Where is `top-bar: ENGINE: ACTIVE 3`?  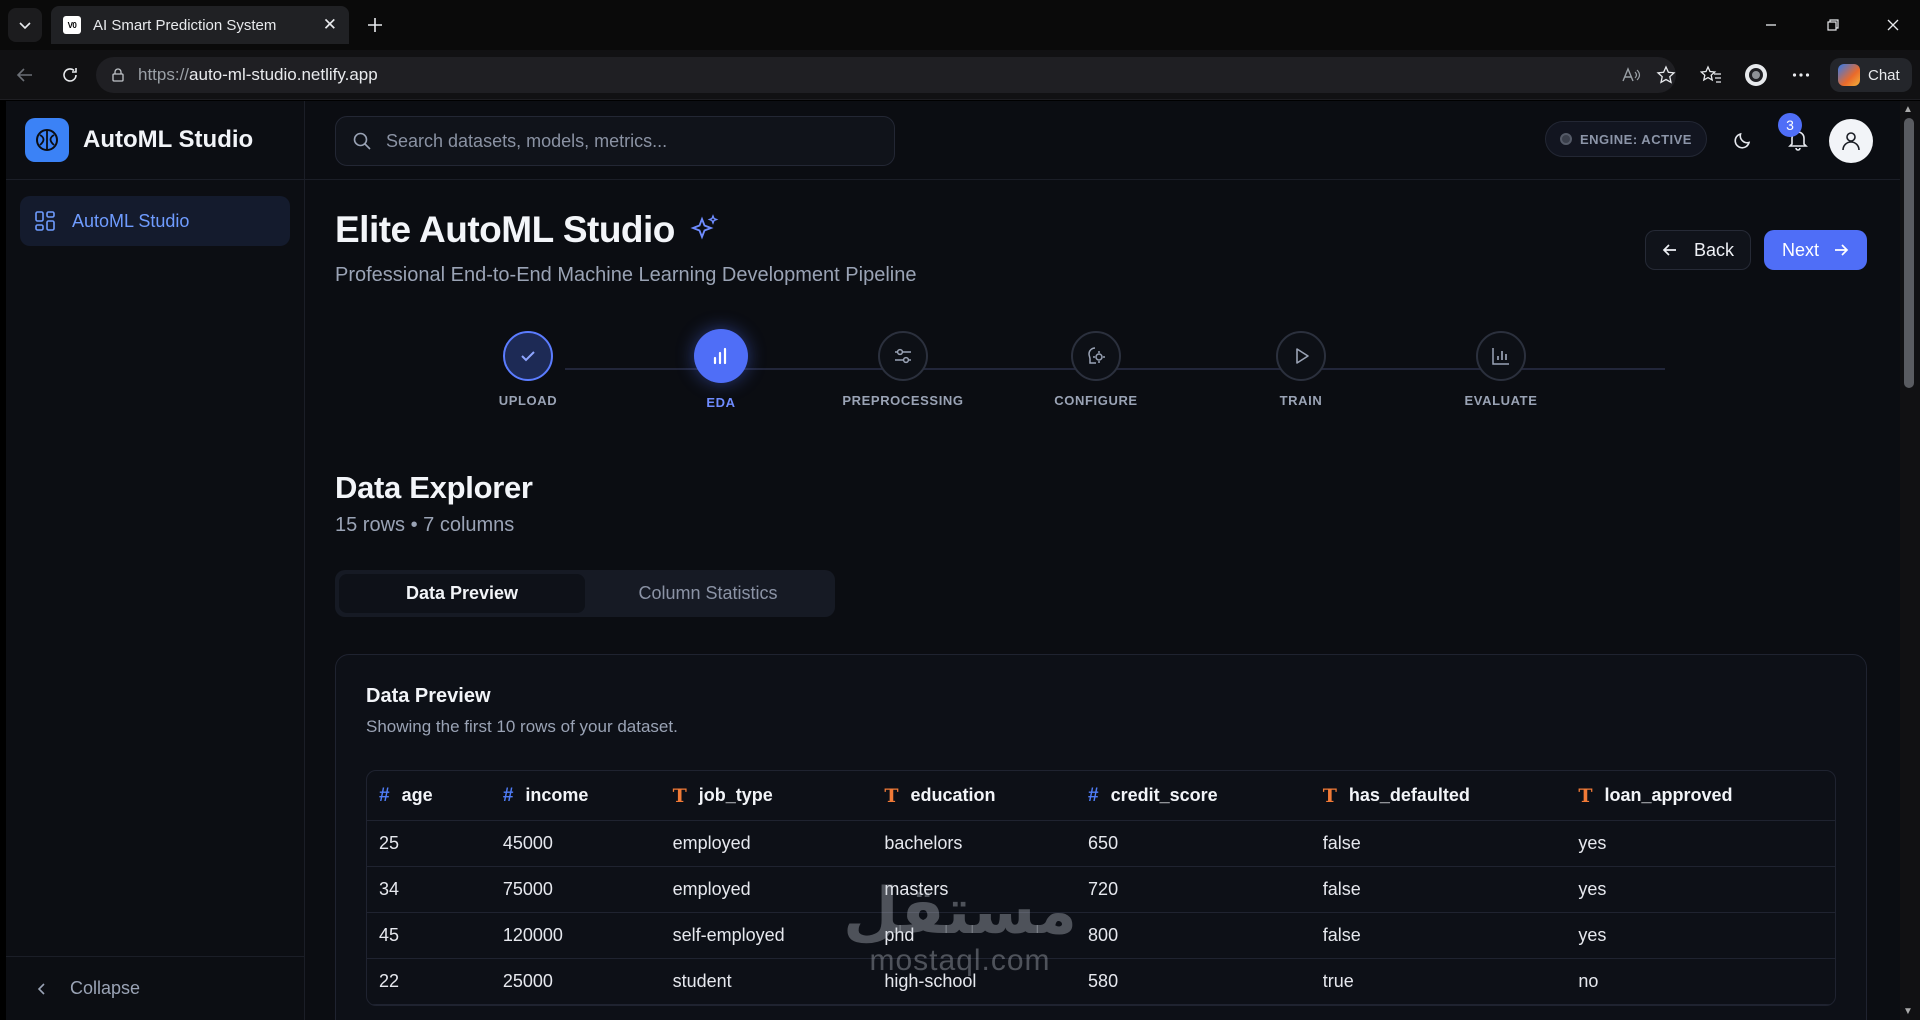
top-bar: ENGINE: ACTIVE 3 is located at coordinates (1102, 140).